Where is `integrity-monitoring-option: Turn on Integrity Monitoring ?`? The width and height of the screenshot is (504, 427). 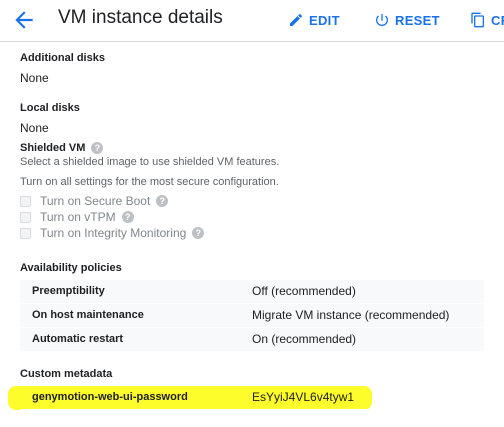 integrity-monitoring-option: Turn on Integrity Monitoring ? is located at coordinates (112, 233).